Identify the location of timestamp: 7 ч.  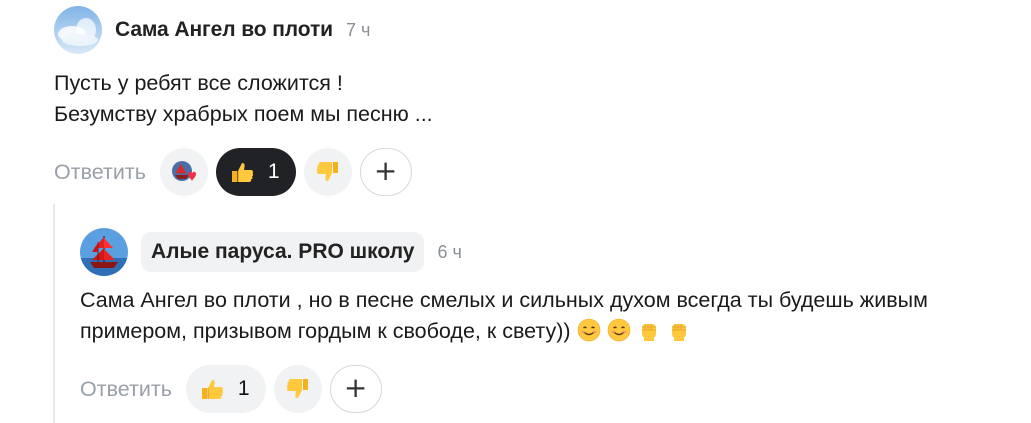
(358, 29).